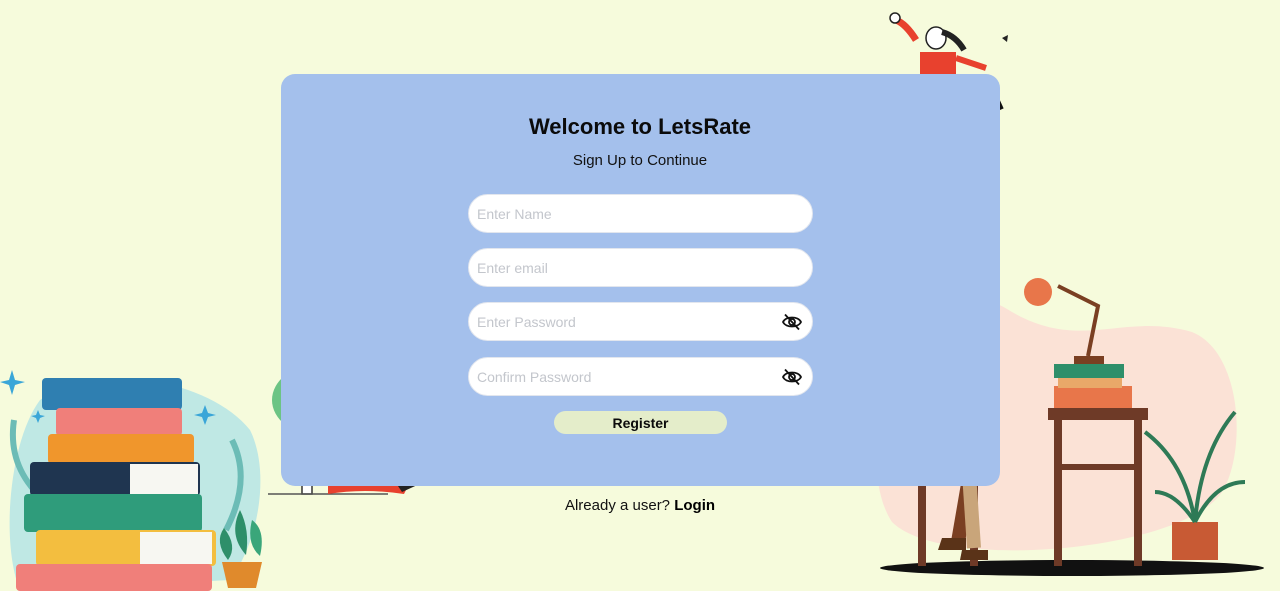 This screenshot has width=1280, height=591. I want to click on confirm-password-input, so click(640, 376).